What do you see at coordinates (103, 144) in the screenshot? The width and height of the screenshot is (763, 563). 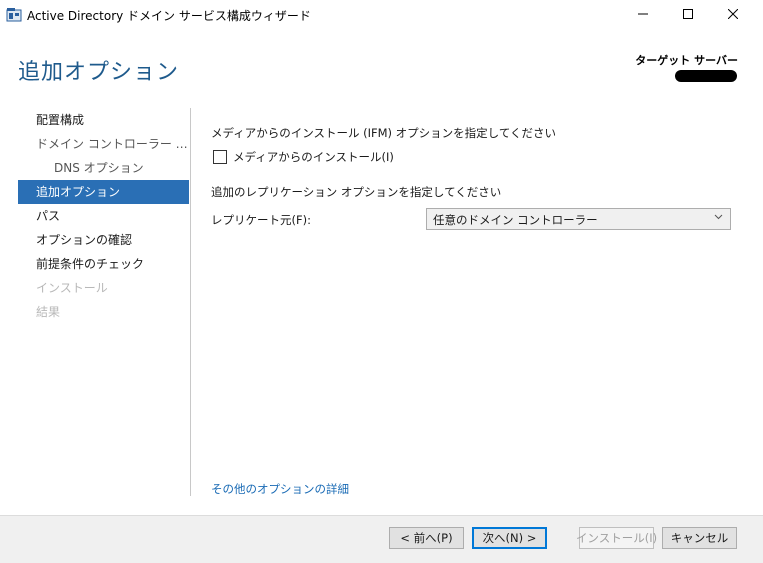 I see `nav-item-dc-options: ドメイン コントローラー オプション` at bounding box center [103, 144].